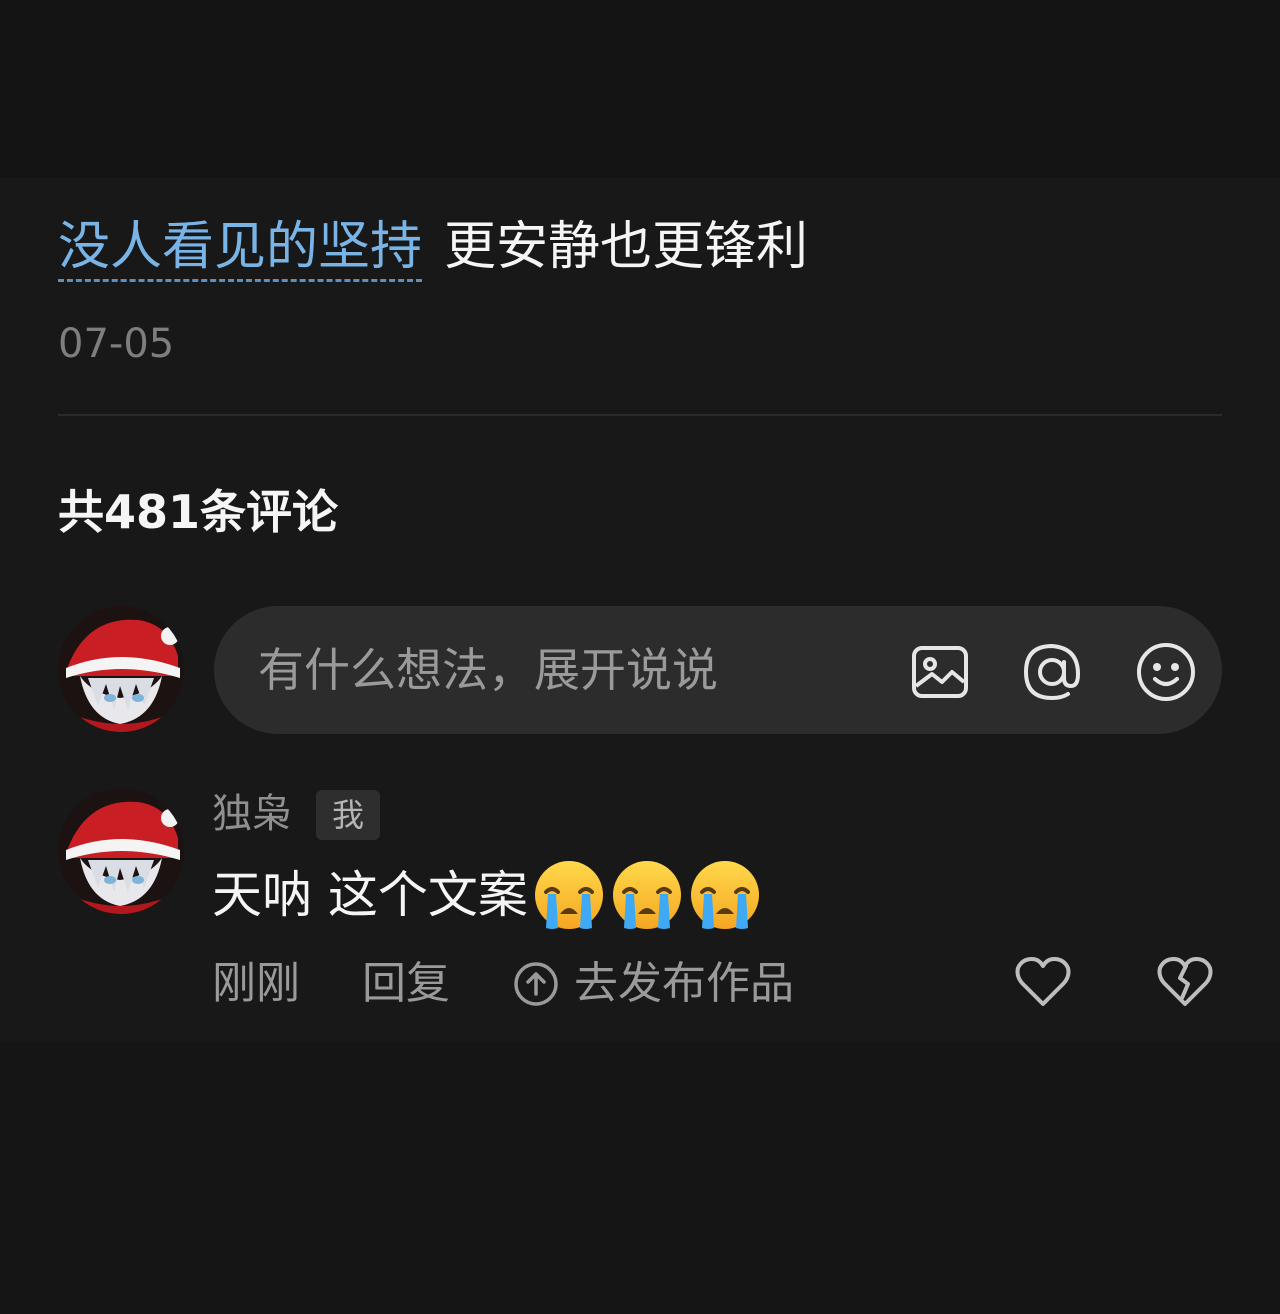  I want to click on caption-text: 更安静也更锋利, so click(626, 247).